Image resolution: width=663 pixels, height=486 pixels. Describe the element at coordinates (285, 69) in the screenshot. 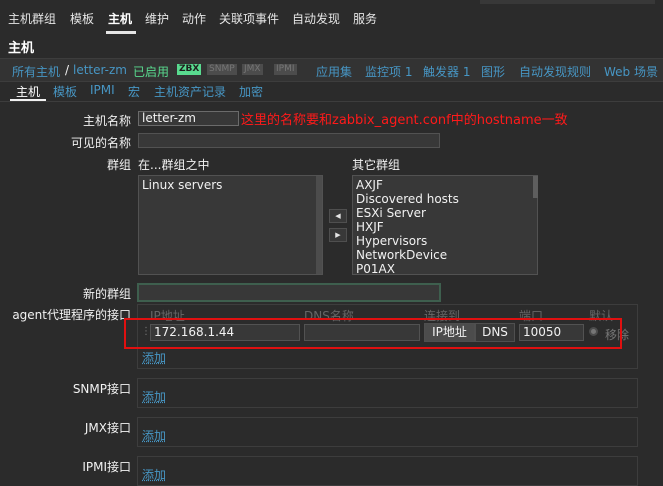

I see `ipmi-availability-badge: IPMI` at that location.